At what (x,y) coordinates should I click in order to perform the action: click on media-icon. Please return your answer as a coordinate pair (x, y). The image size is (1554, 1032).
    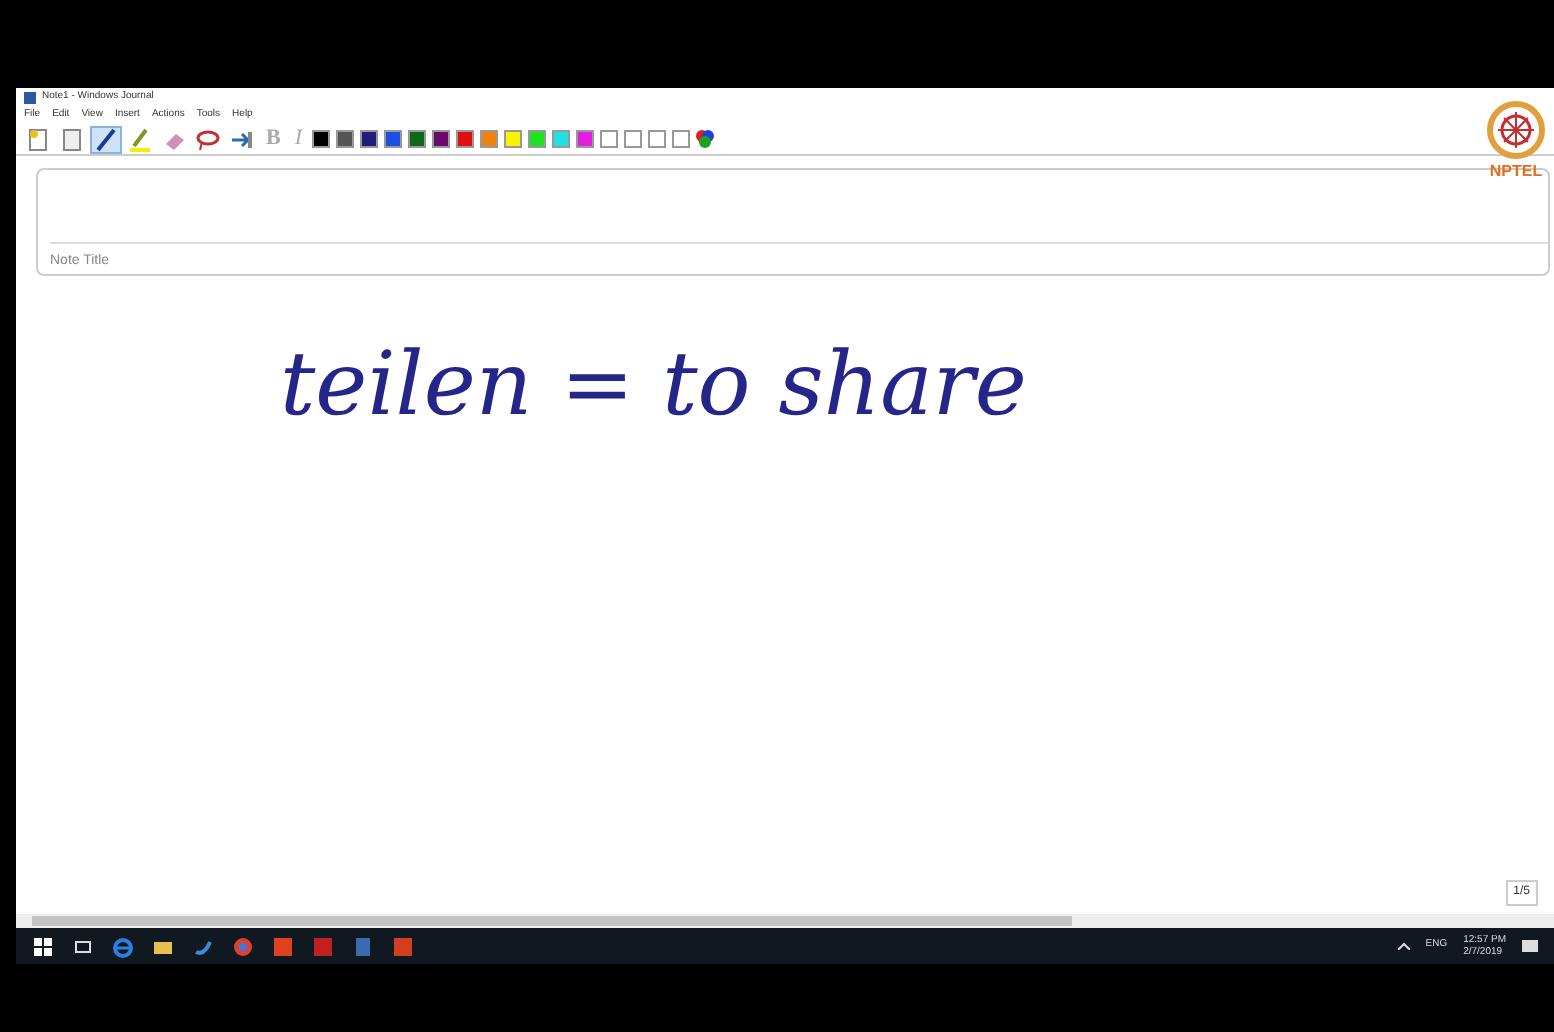
    Looking at the image, I should click on (203, 946).